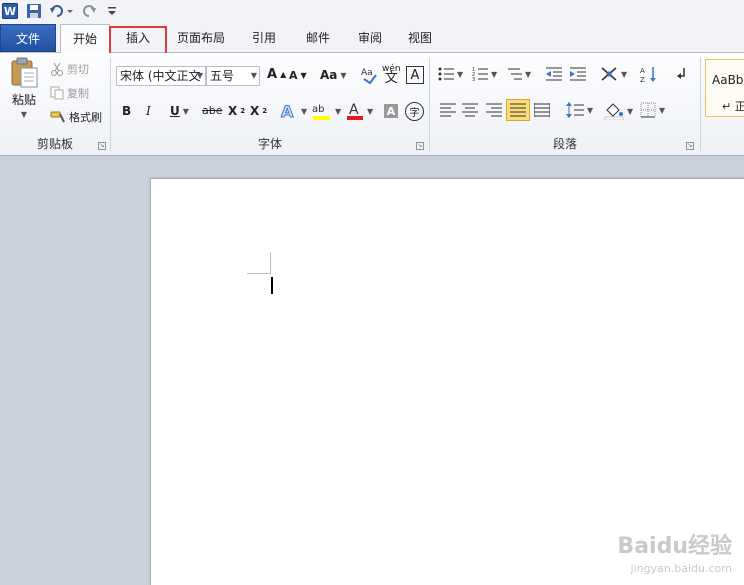 The image size is (744, 585). I want to click on align-center-button, so click(470, 110).